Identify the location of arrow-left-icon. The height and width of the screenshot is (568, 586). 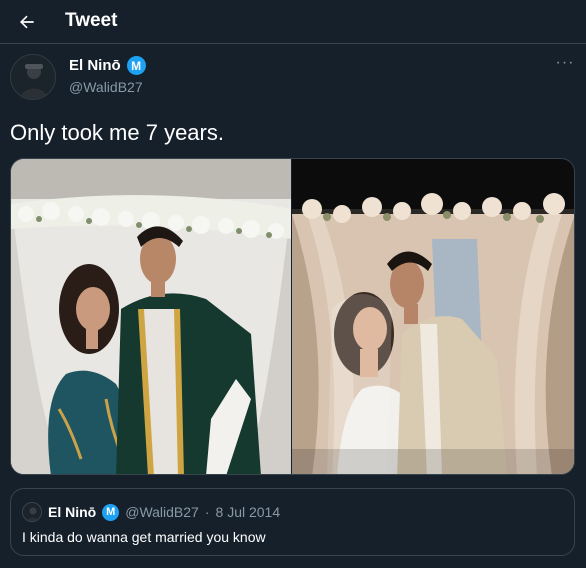
(27, 22).